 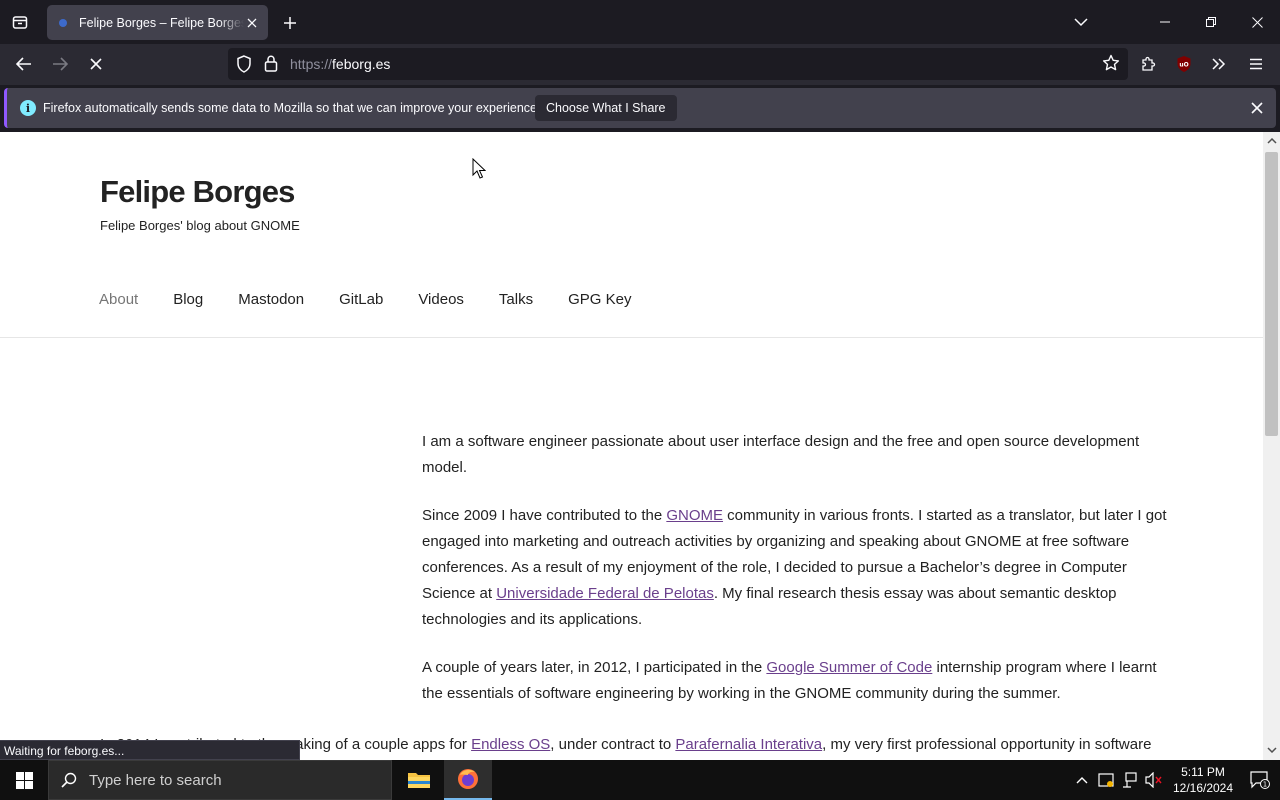 I want to click on ublock-origin-button: uO, so click(x=1184, y=64).